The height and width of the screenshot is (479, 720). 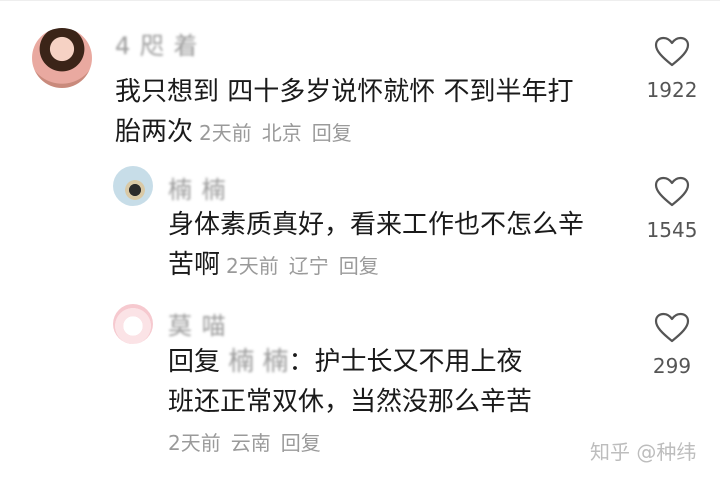 What do you see at coordinates (672, 366) in the screenshot?
I see `like-count: 299` at bounding box center [672, 366].